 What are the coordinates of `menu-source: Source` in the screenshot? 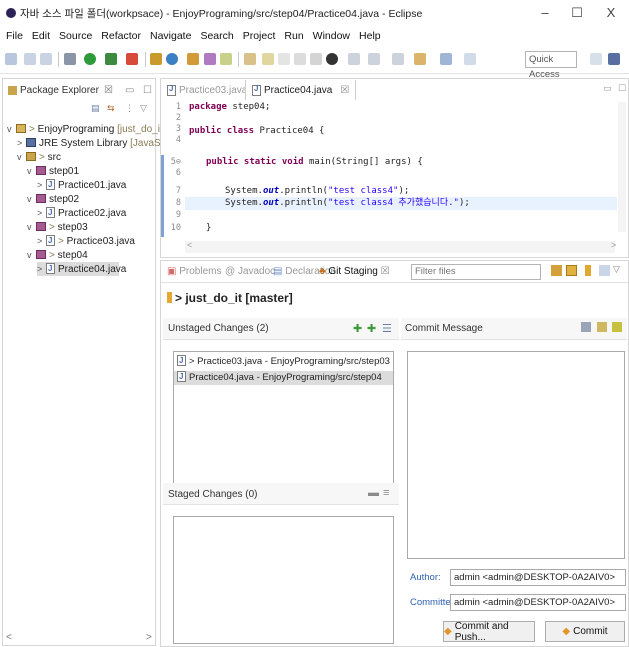 It's located at (75, 36).